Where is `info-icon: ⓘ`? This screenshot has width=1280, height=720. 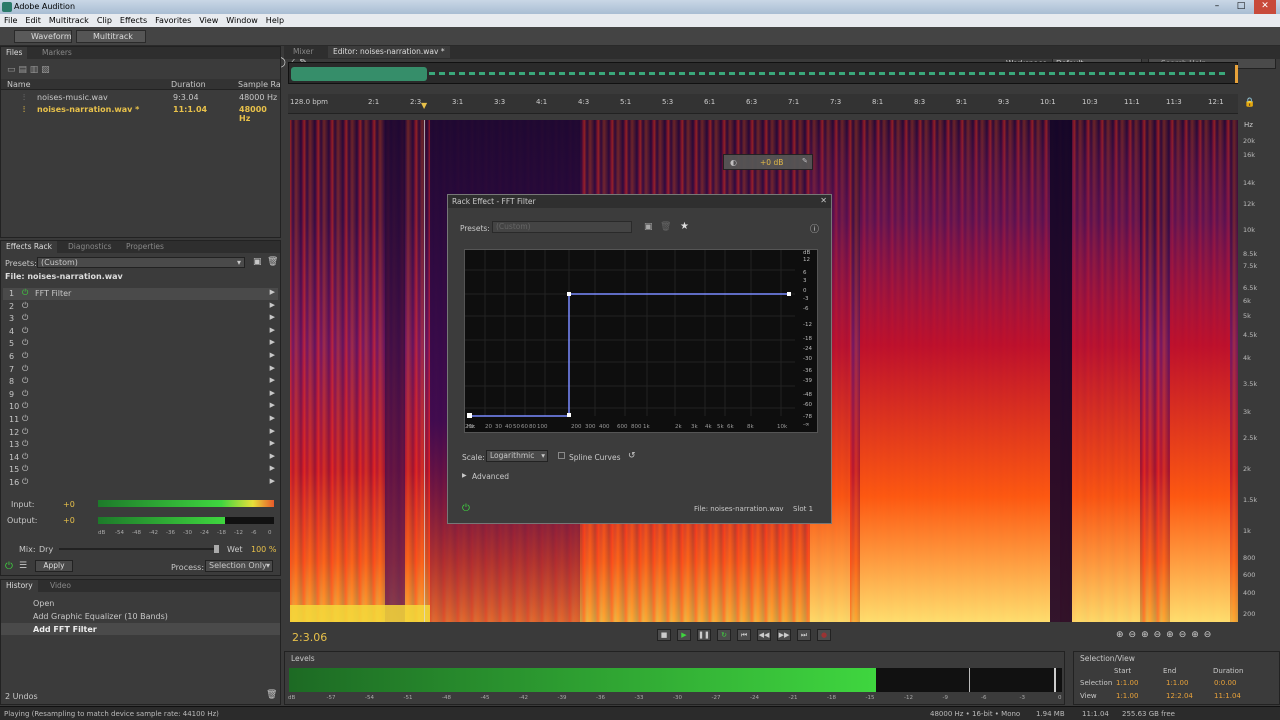
info-icon: ⓘ is located at coordinates (814, 228).